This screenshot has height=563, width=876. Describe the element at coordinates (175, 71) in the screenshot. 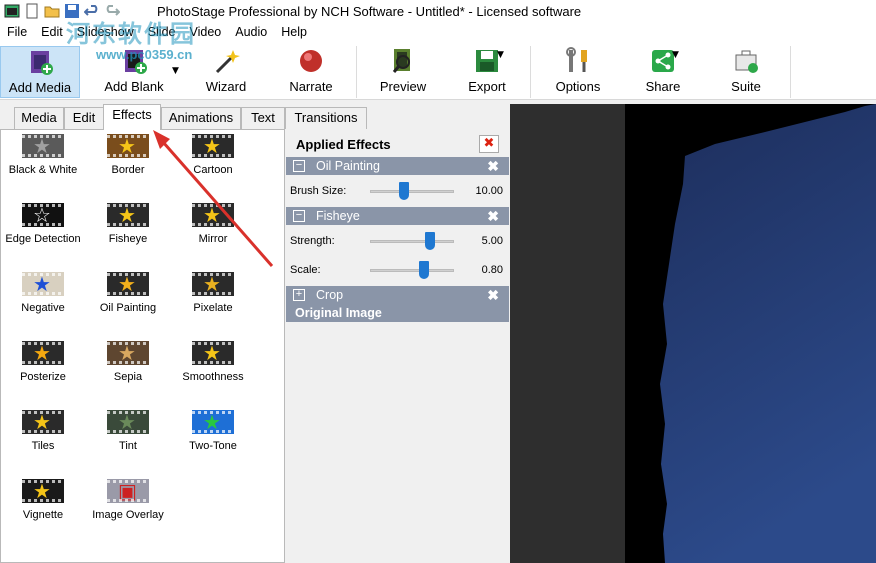

I see `add-blank-dropdown-icon: ▼` at that location.